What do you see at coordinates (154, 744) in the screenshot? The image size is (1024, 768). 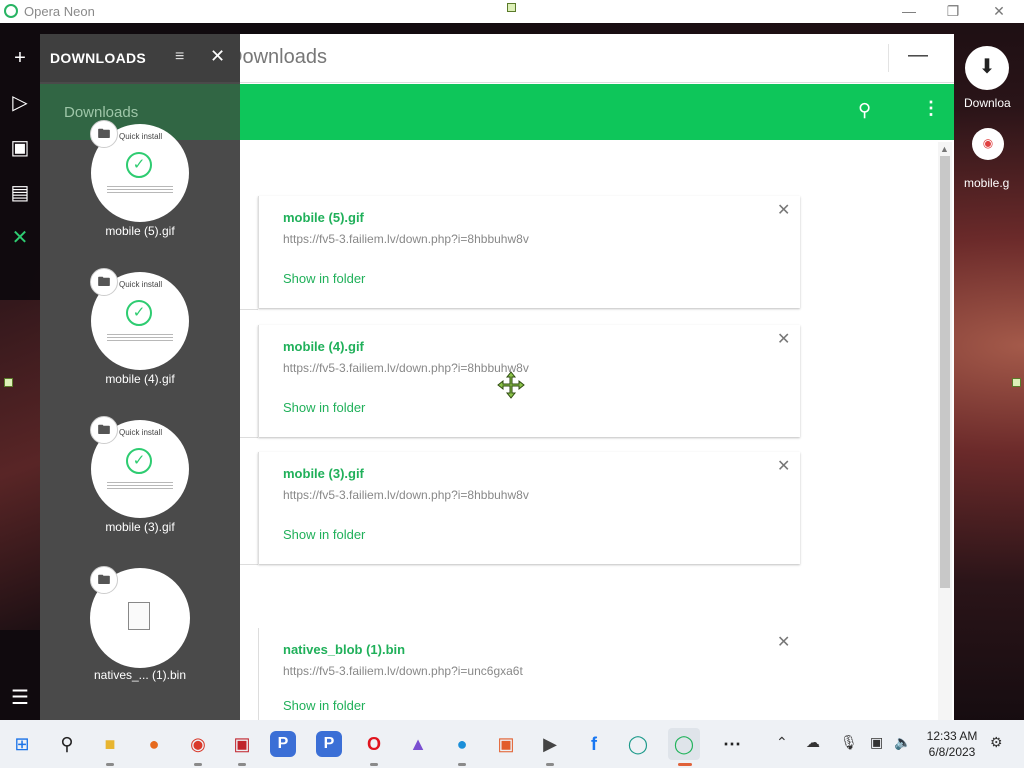 I see `firefox-icon: ●` at bounding box center [154, 744].